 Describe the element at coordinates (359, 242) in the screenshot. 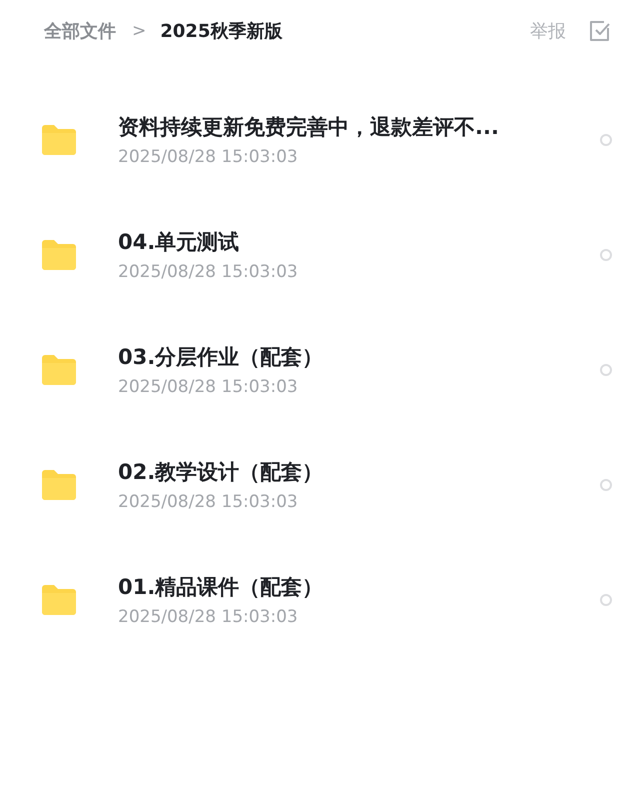

I see `folder-name: 04.单元测试` at that location.